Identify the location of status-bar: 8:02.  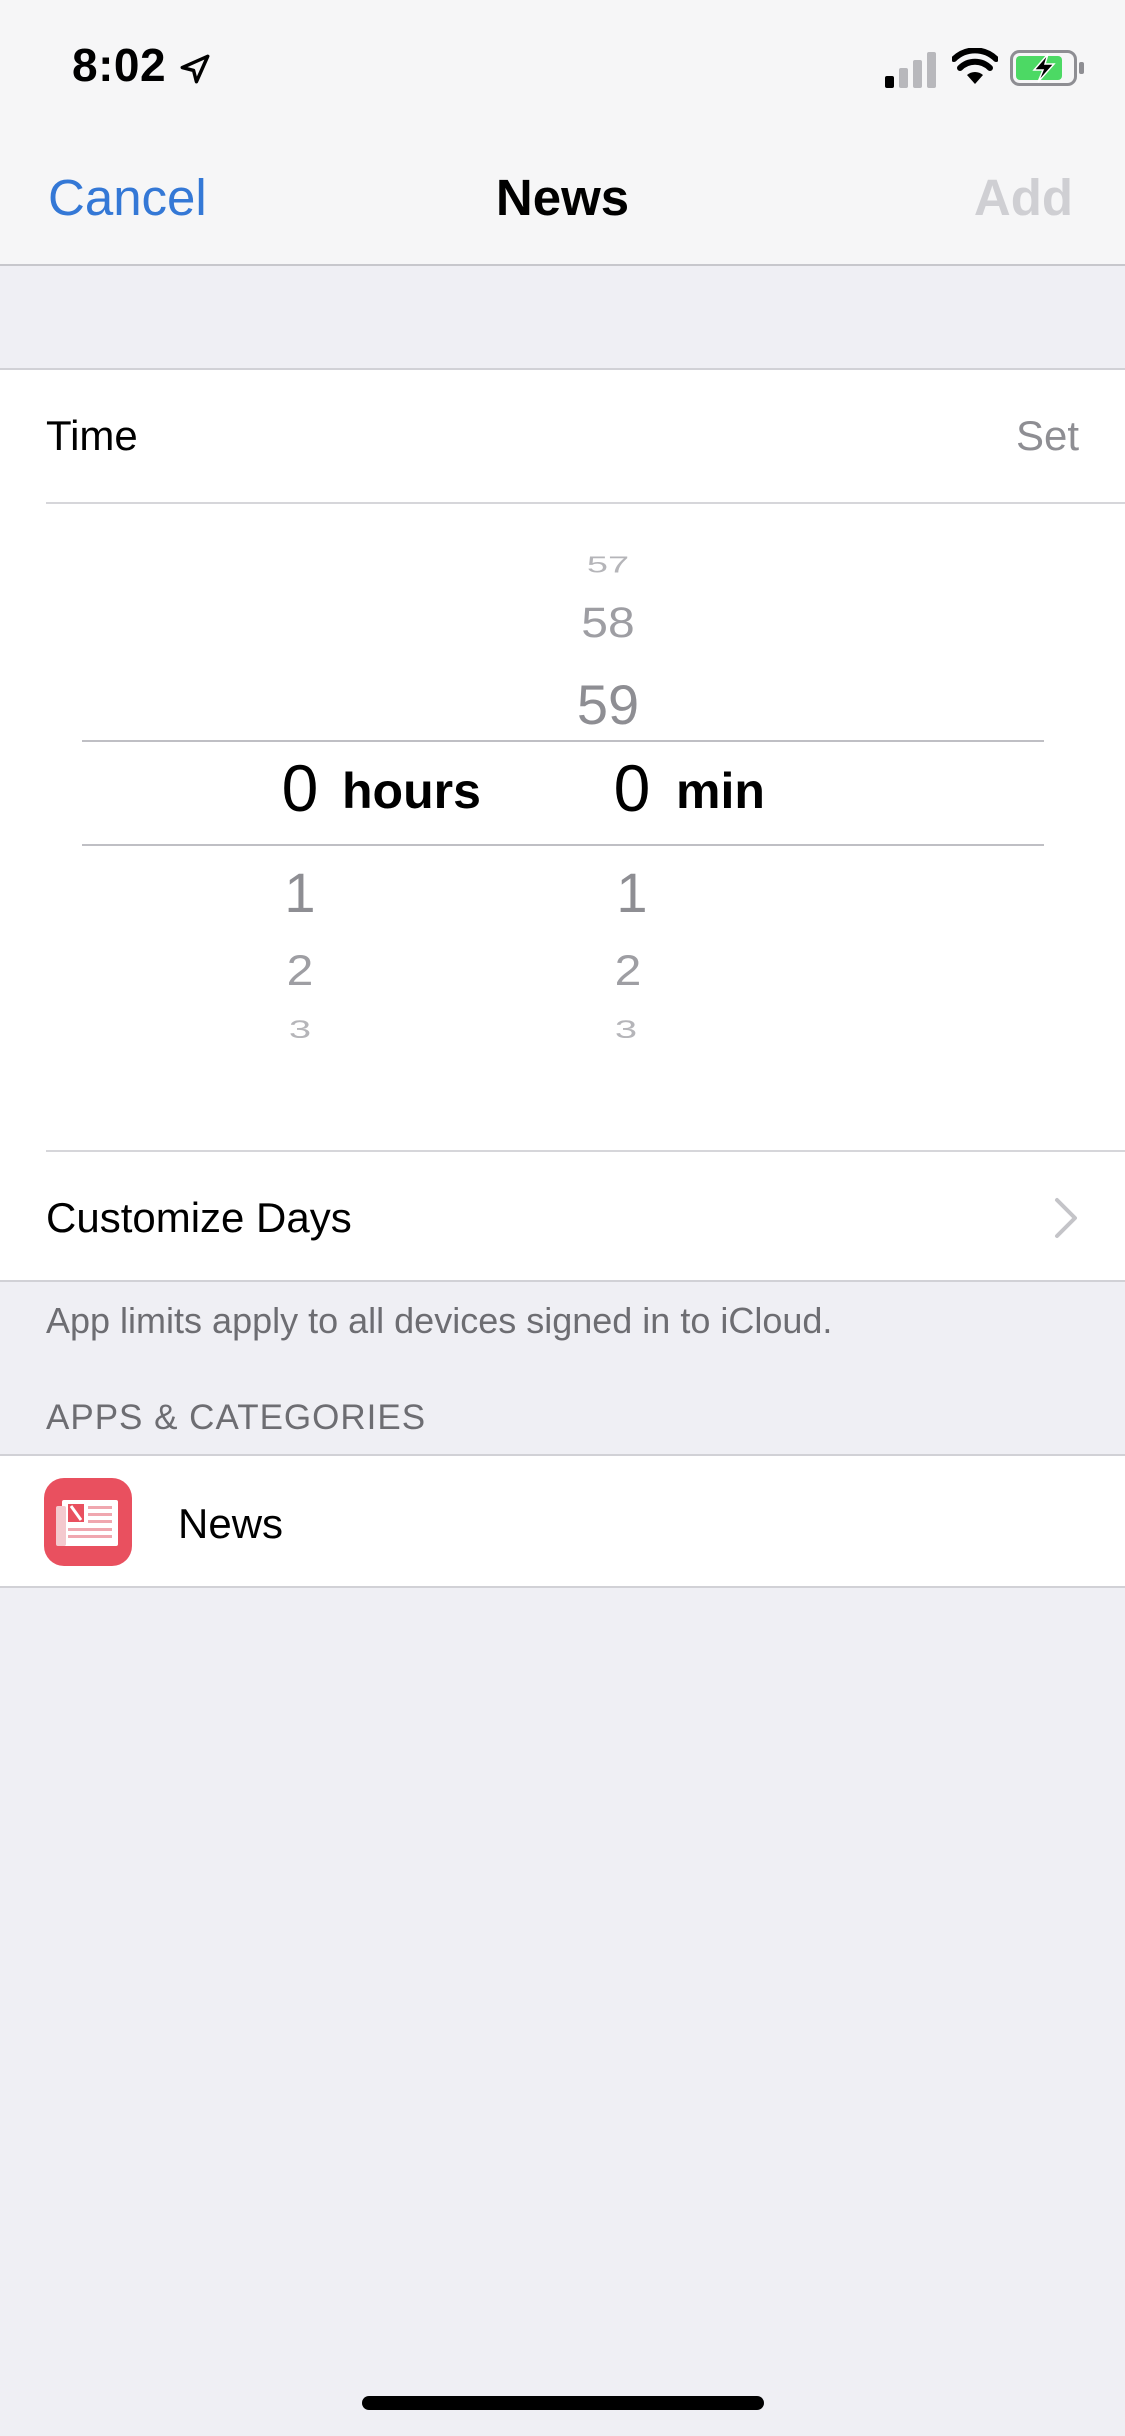
(562, 66).